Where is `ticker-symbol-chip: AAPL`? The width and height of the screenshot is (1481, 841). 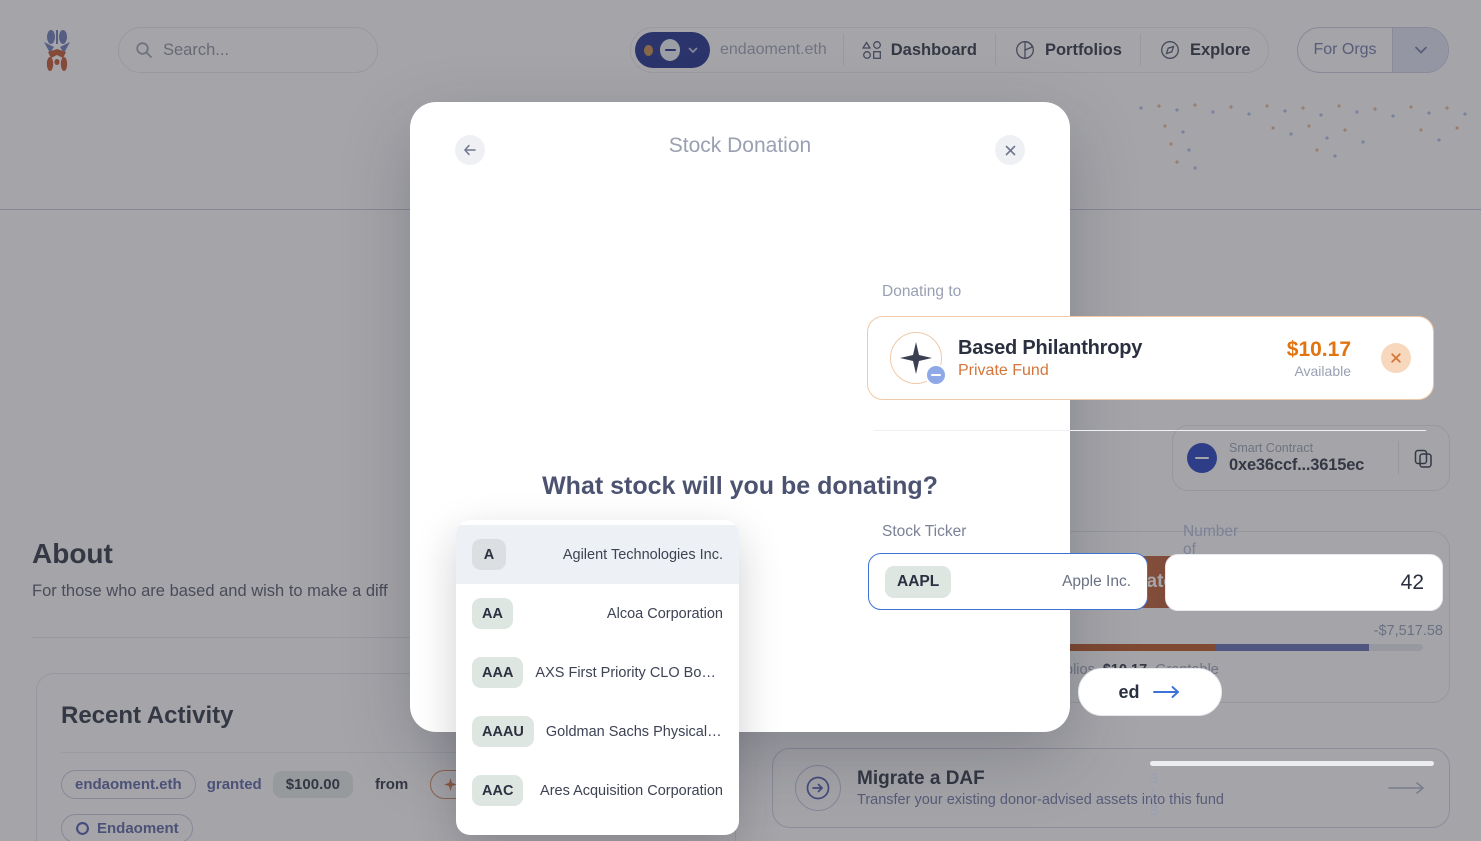 ticker-symbol-chip: AAPL is located at coordinates (918, 581).